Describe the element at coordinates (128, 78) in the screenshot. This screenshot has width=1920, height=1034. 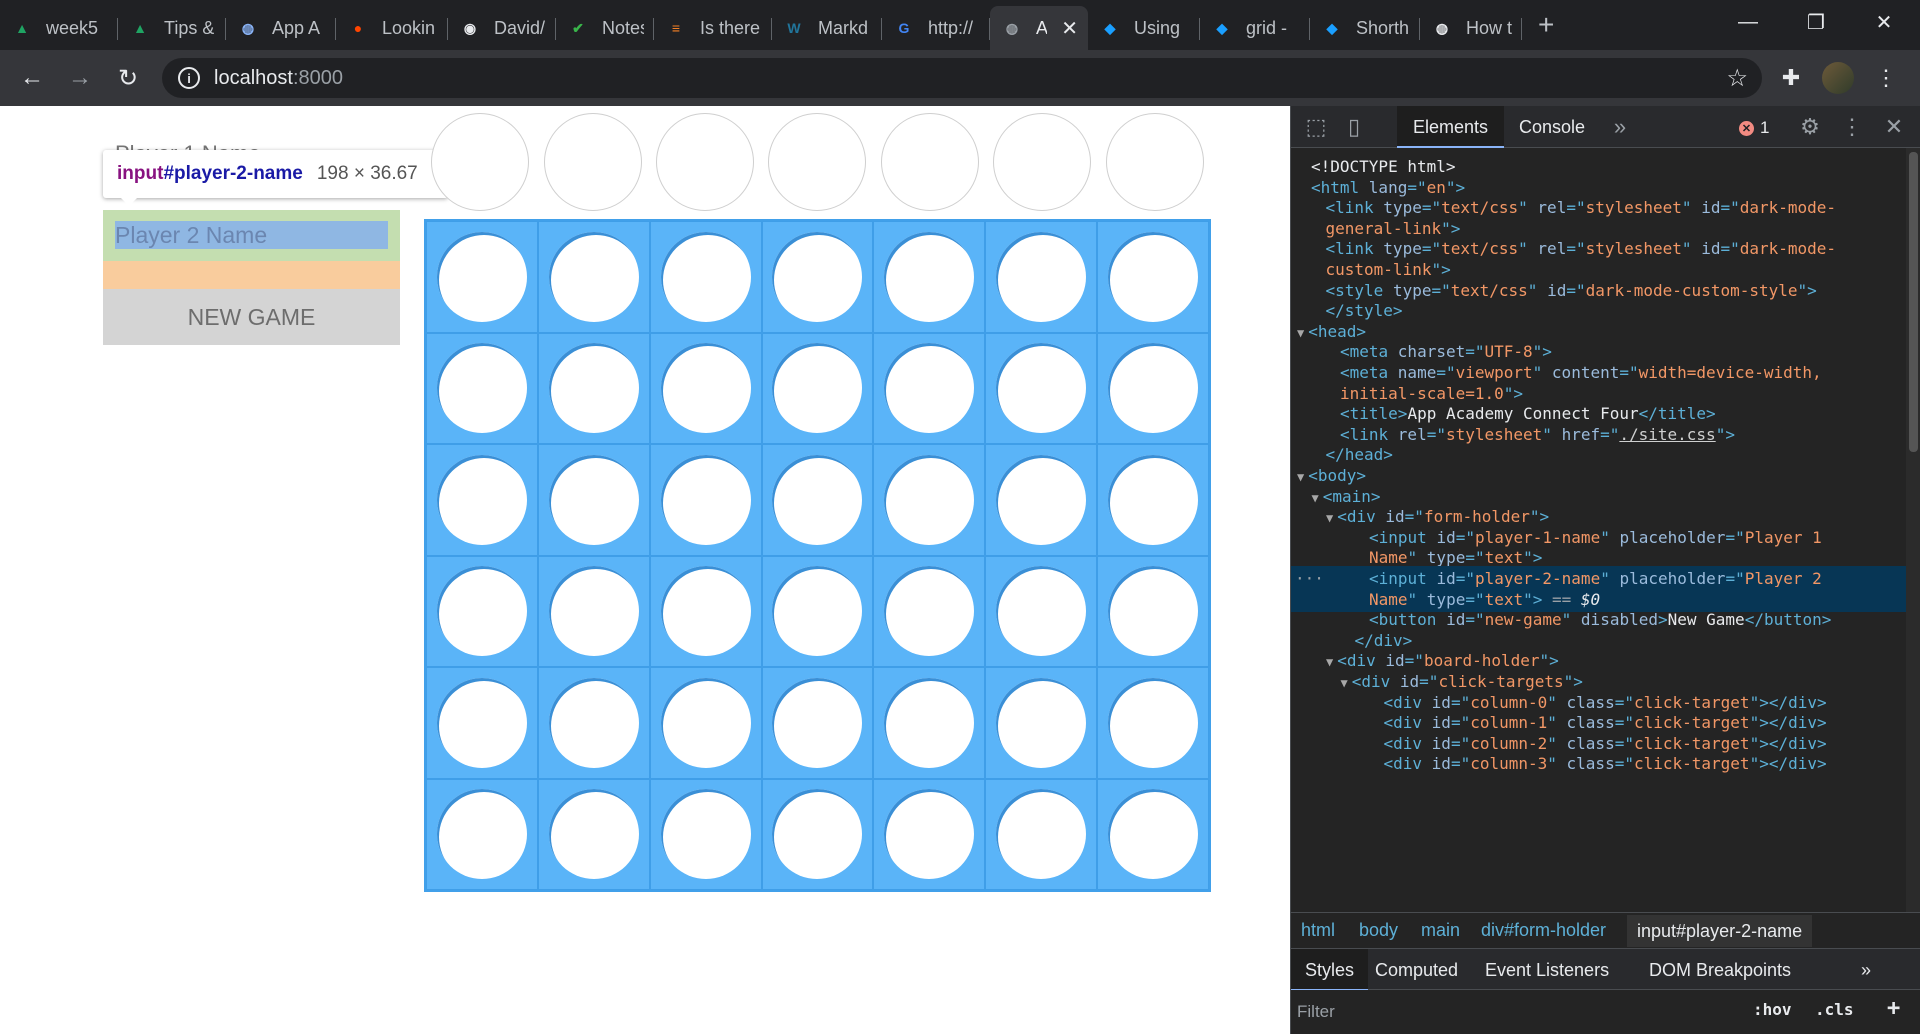
I see `reload-icon: ↻` at that location.